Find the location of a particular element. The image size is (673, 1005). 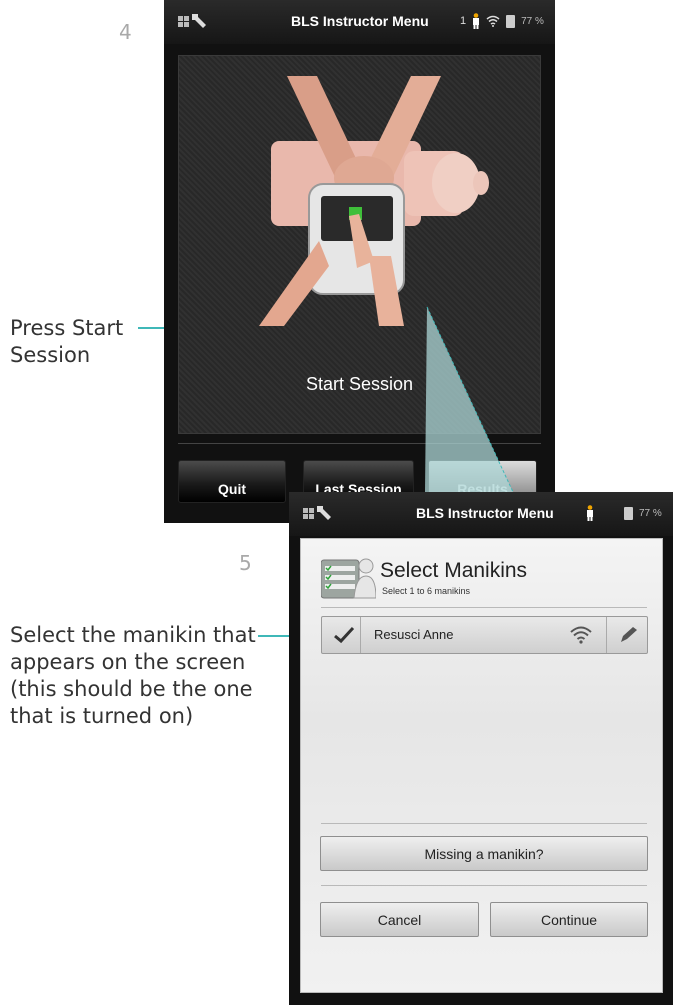

status-icons: 77 % is located at coordinates (624, 513).